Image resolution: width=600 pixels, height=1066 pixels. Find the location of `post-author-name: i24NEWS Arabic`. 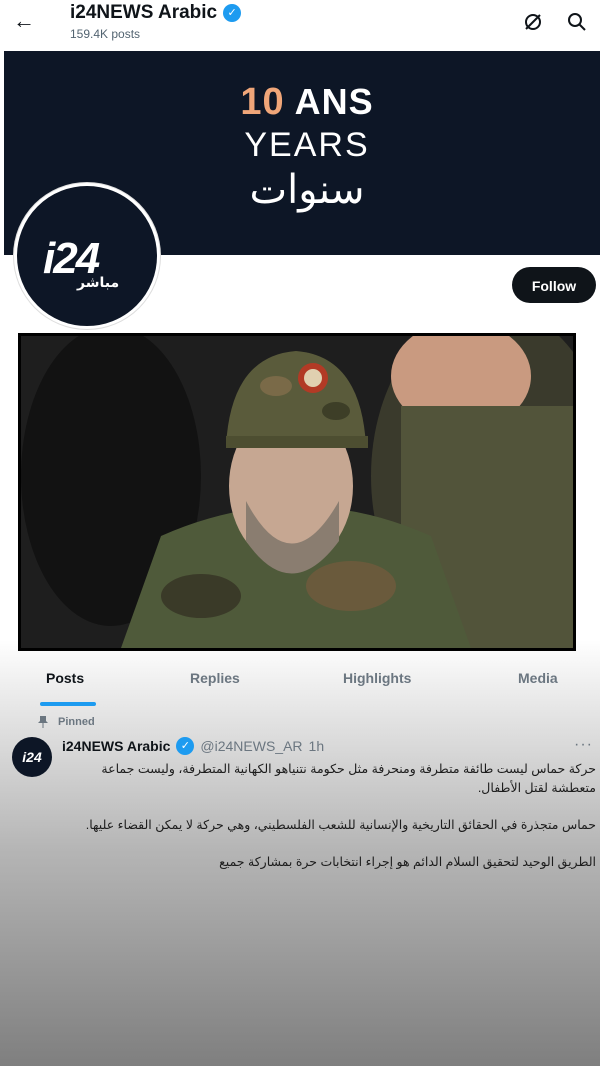

post-author-name: i24NEWS Arabic is located at coordinates (116, 746).